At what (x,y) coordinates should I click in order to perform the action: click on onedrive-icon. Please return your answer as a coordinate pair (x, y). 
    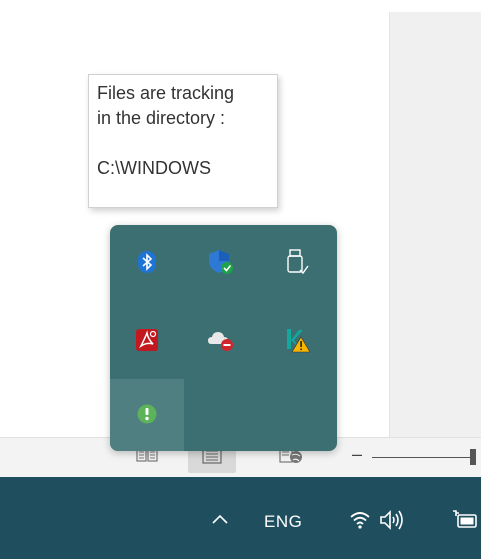
    Looking at the image, I should click on (221, 342).